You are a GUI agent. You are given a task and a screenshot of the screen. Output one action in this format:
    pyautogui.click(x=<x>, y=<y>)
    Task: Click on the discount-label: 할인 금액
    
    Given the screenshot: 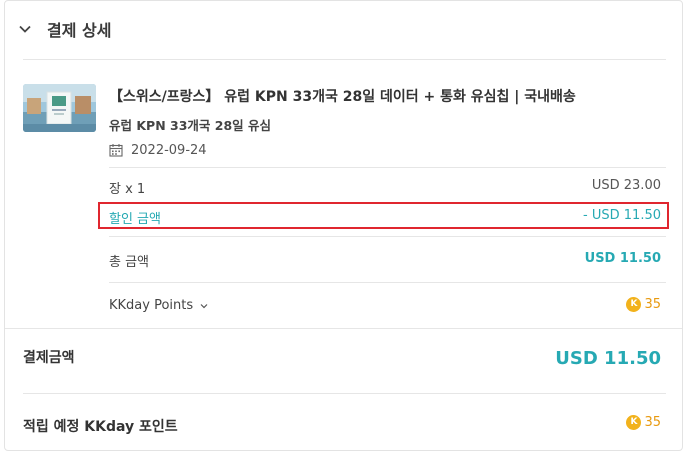 What is the action you would take?
    pyautogui.click(x=135, y=219)
    